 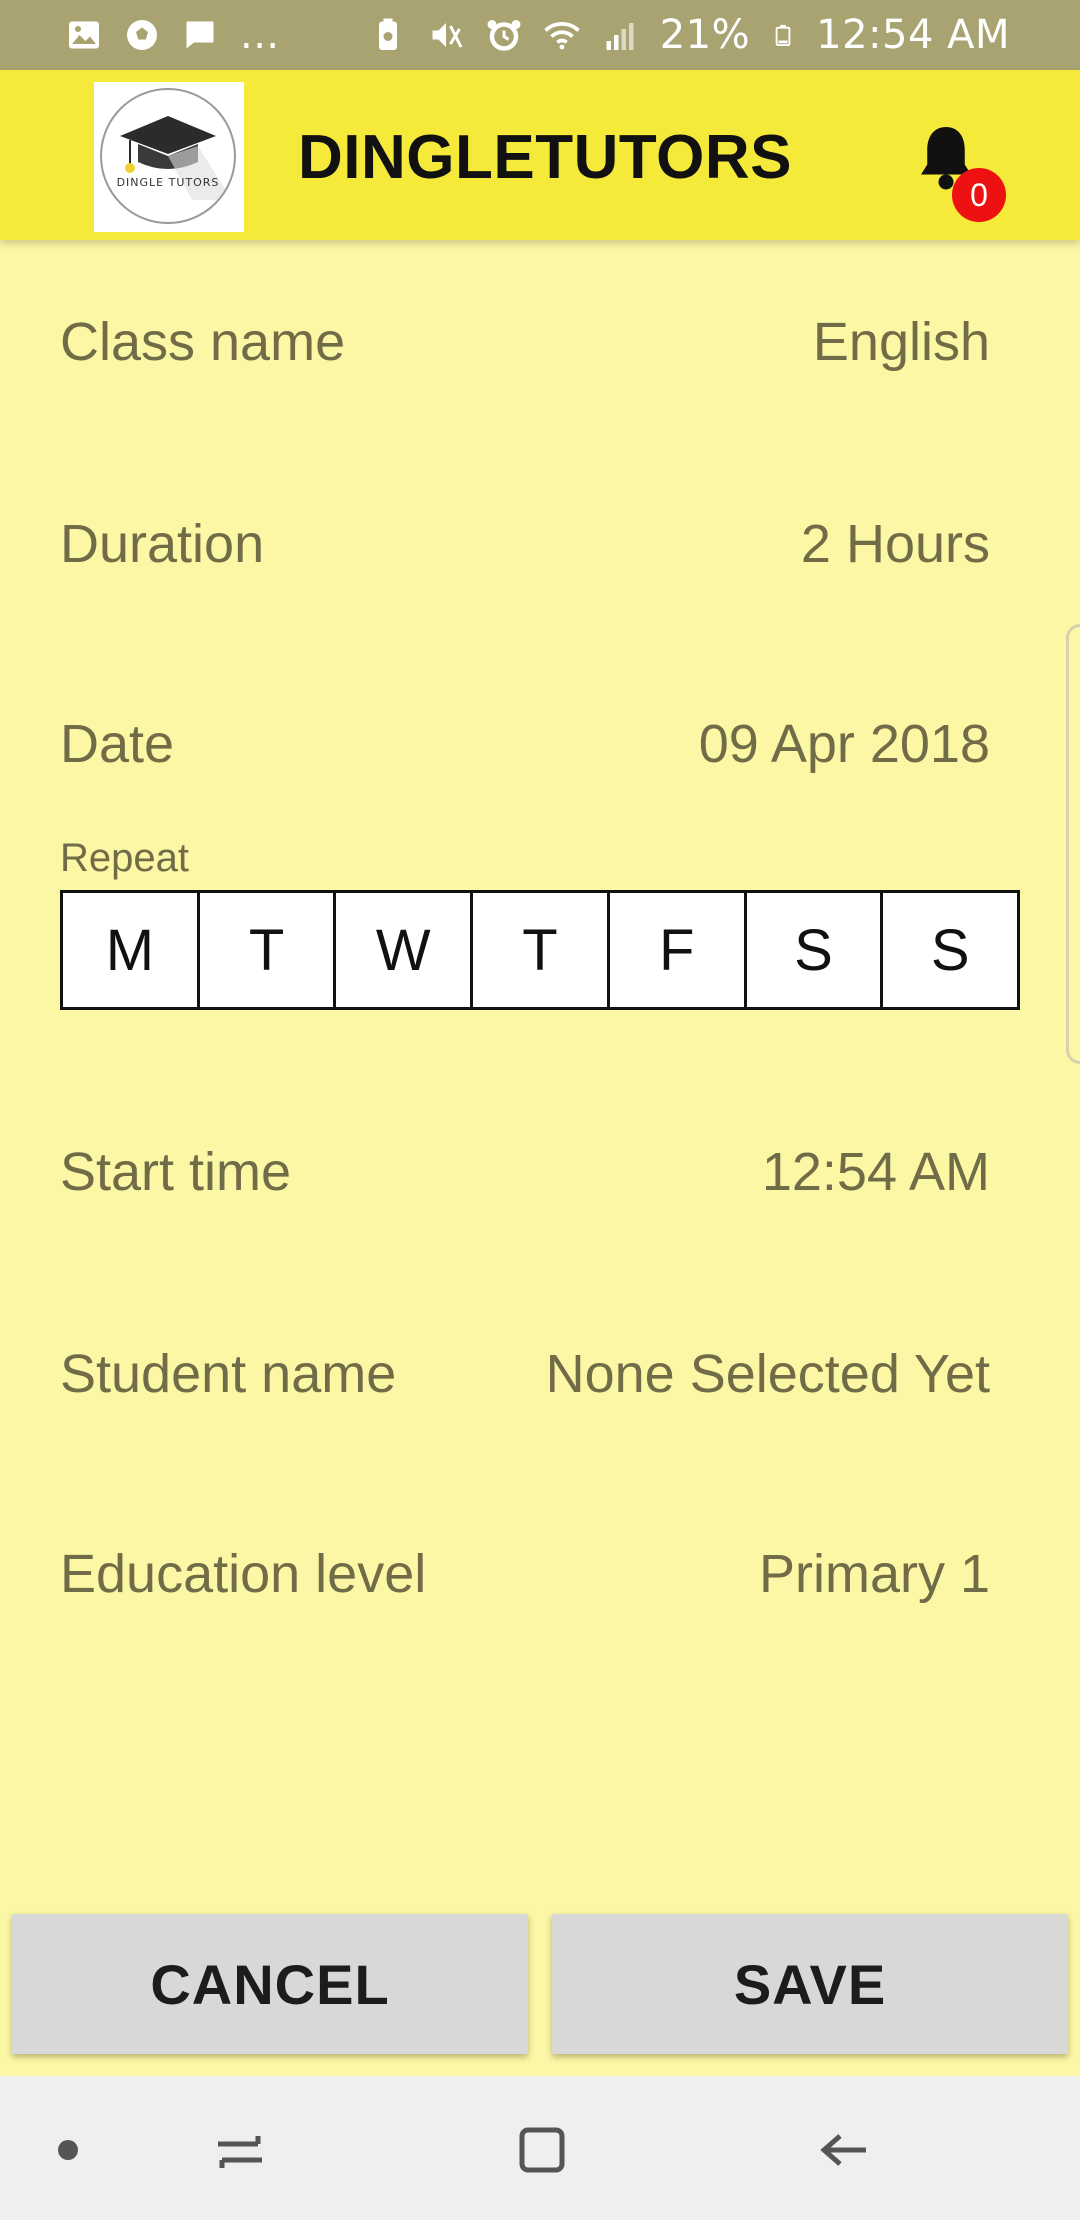 What do you see at coordinates (525, 1374) in the screenshot?
I see `student-name-row: Student name None Selected Yet` at bounding box center [525, 1374].